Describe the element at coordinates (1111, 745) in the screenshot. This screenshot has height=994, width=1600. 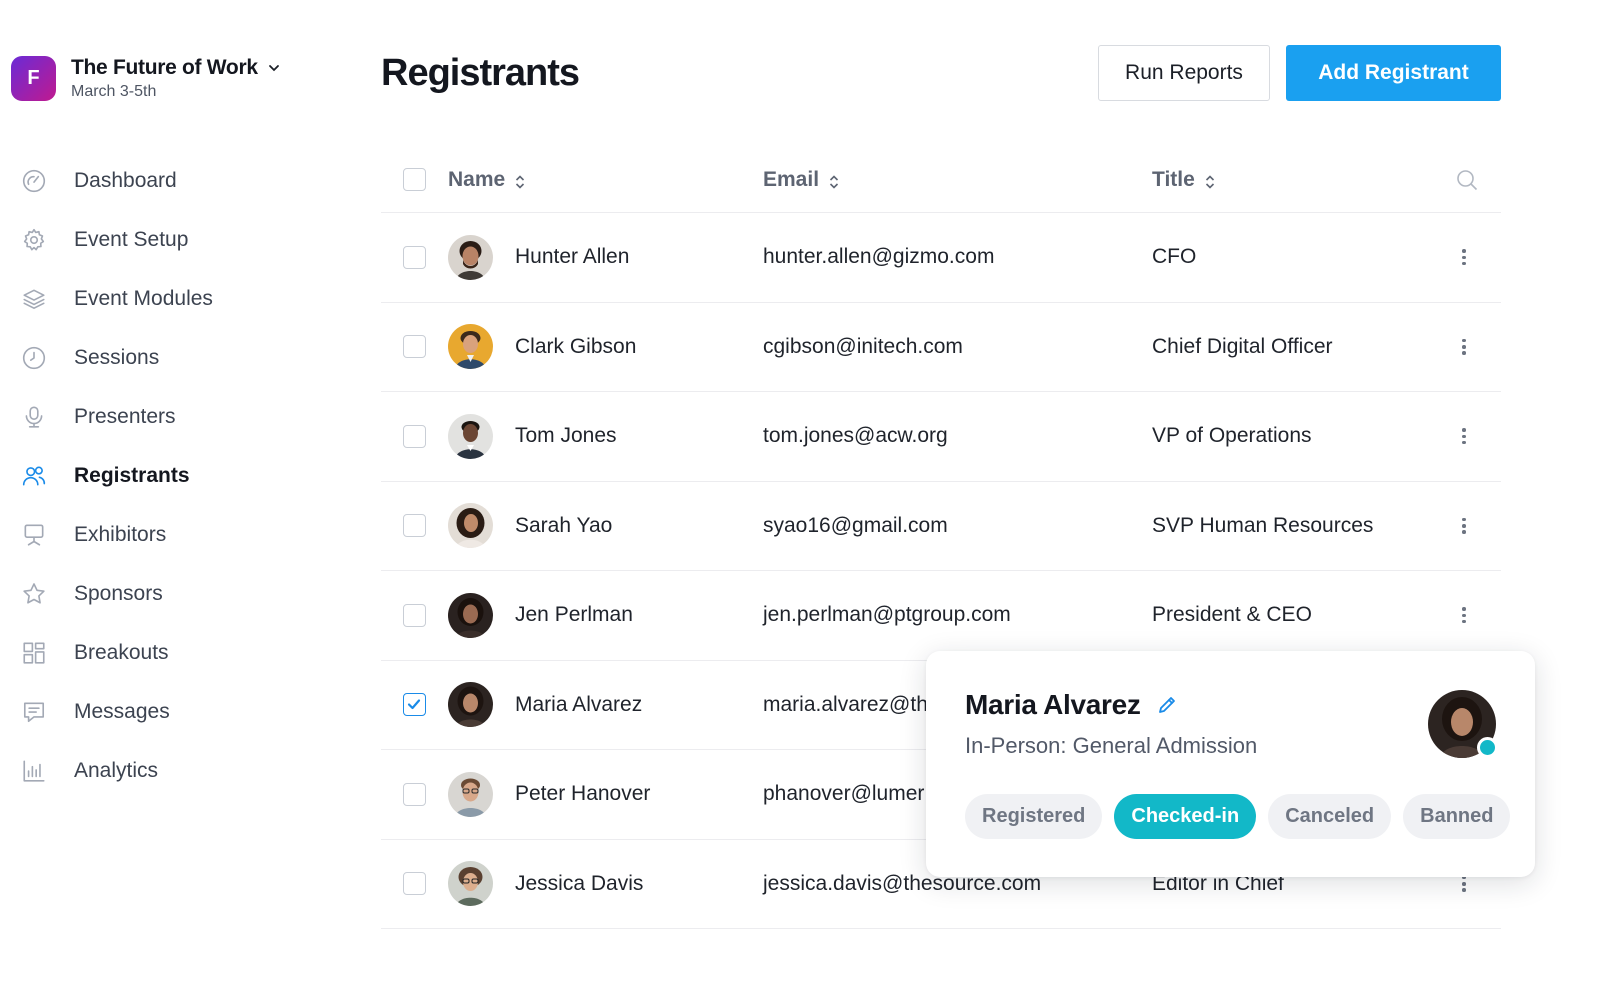
I see `ticket-type: In-Person: General Admission` at that location.